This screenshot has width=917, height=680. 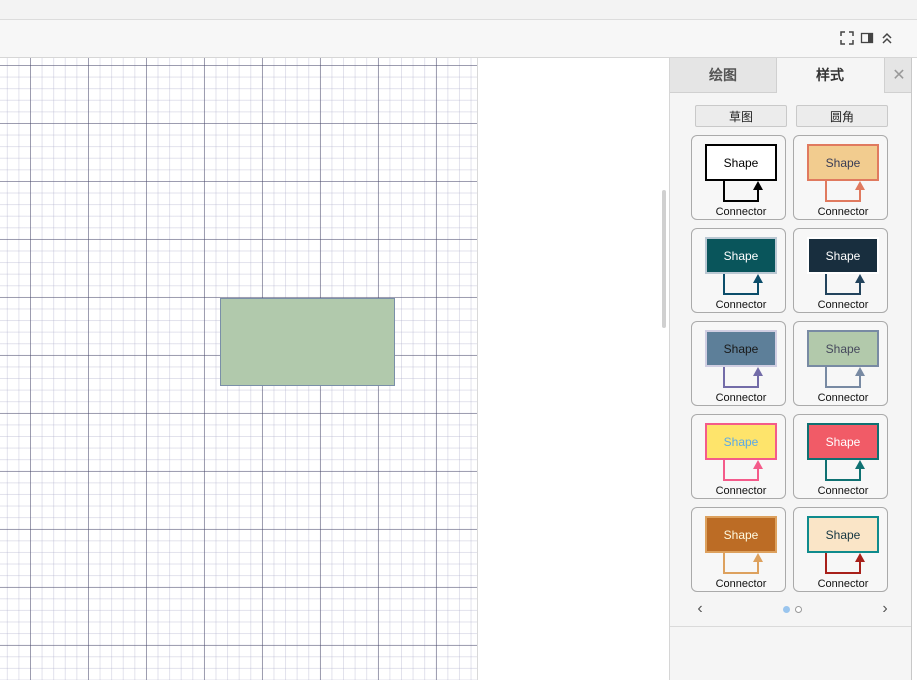 What do you see at coordinates (700, 609) in the screenshot?
I see `prev-page-icon: ‹` at bounding box center [700, 609].